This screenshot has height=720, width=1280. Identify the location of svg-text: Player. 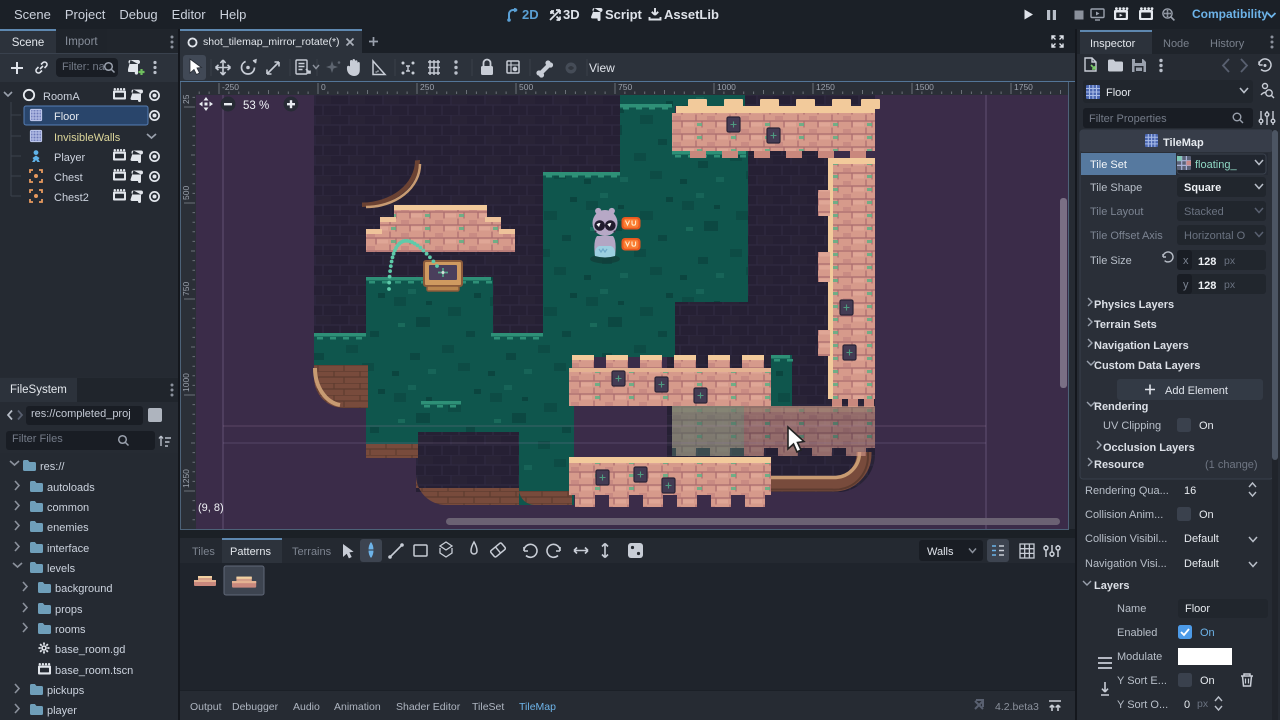
(70, 158).